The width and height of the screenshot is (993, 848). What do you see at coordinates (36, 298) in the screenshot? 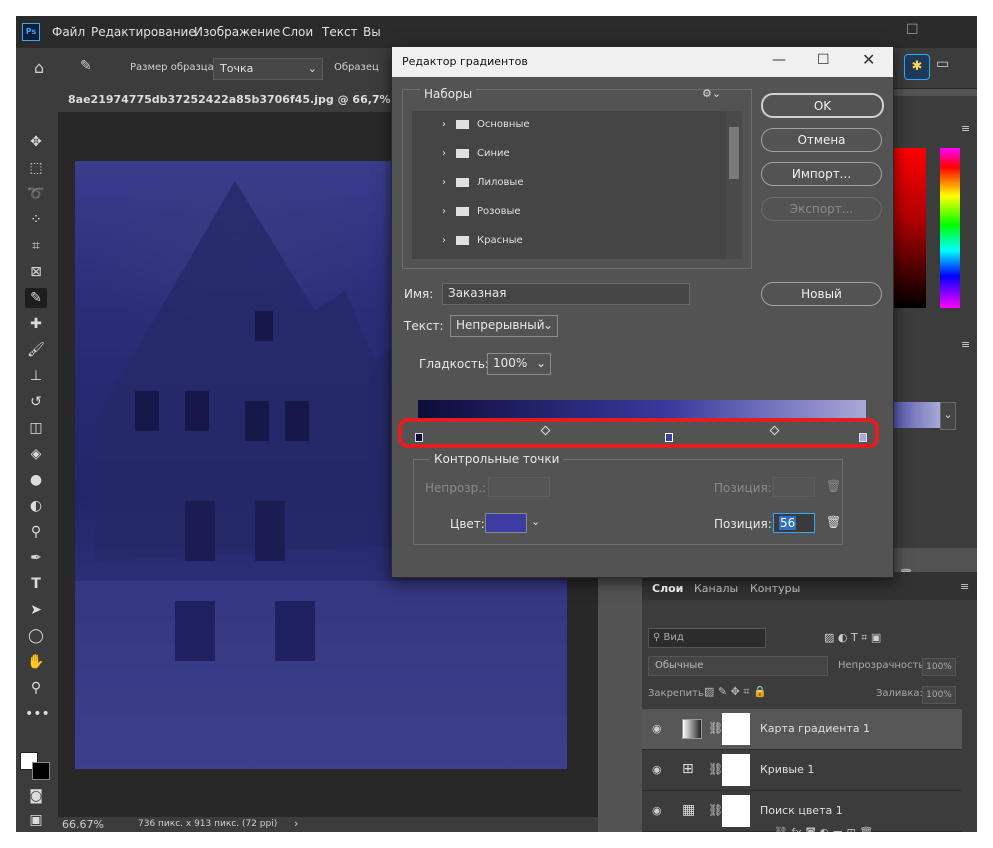
I see `eyedropper-tool-icon: ✎` at bounding box center [36, 298].